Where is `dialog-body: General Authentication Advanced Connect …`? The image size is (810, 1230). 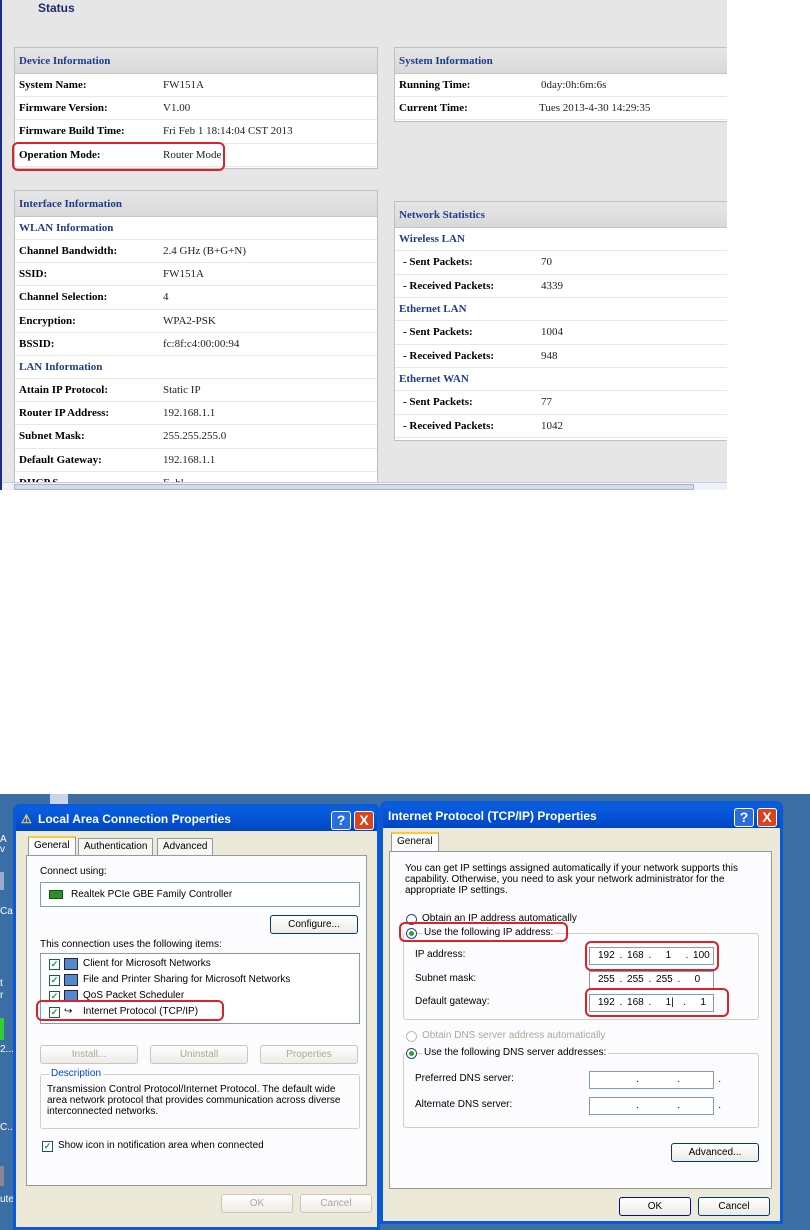 dialog-body: General Authentication Advanced Connect … is located at coordinates (196, 1029).